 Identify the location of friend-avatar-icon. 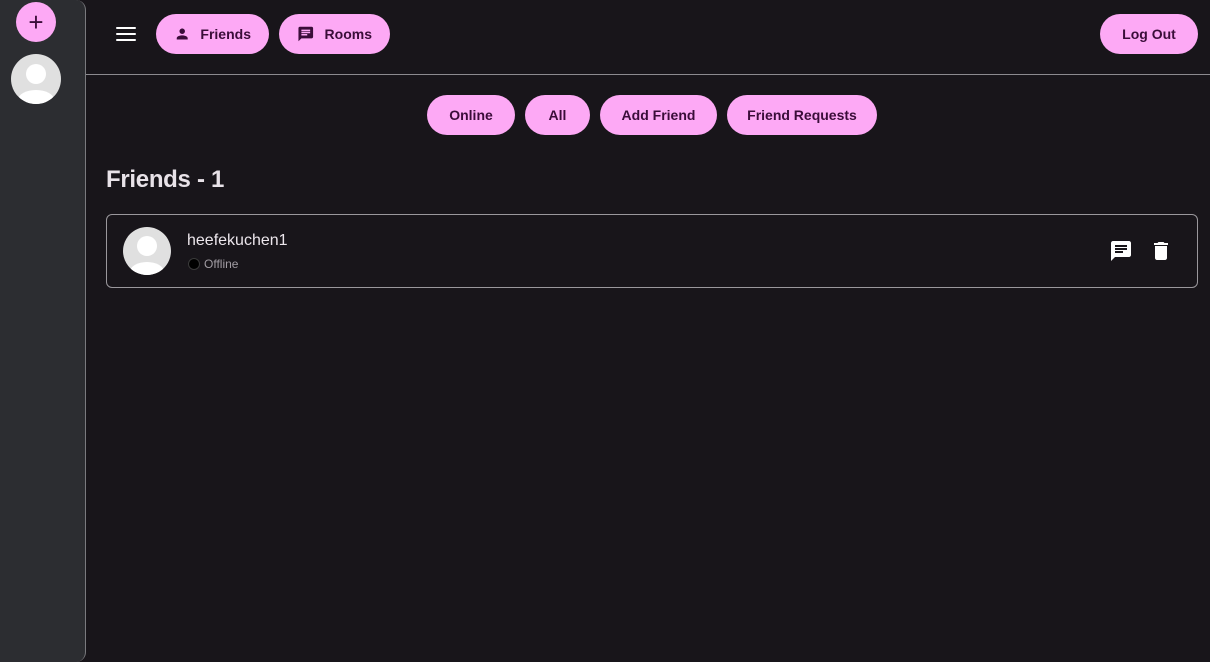
(147, 251).